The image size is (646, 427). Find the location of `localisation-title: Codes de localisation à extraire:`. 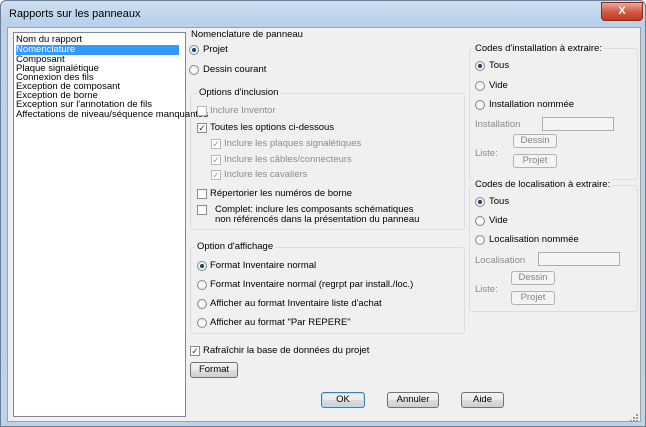

localisation-title: Codes de localisation à extraire: is located at coordinates (543, 184).